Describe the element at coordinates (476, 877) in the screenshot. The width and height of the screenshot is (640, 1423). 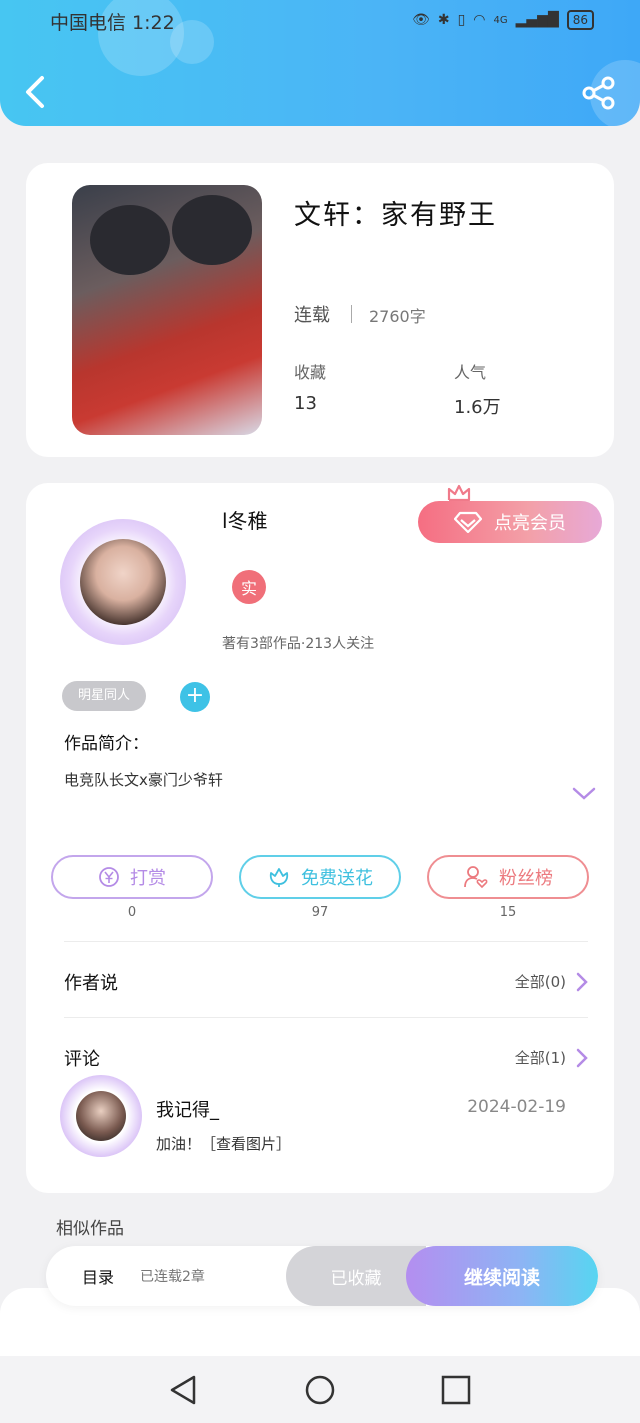
I see `fan-icon` at that location.